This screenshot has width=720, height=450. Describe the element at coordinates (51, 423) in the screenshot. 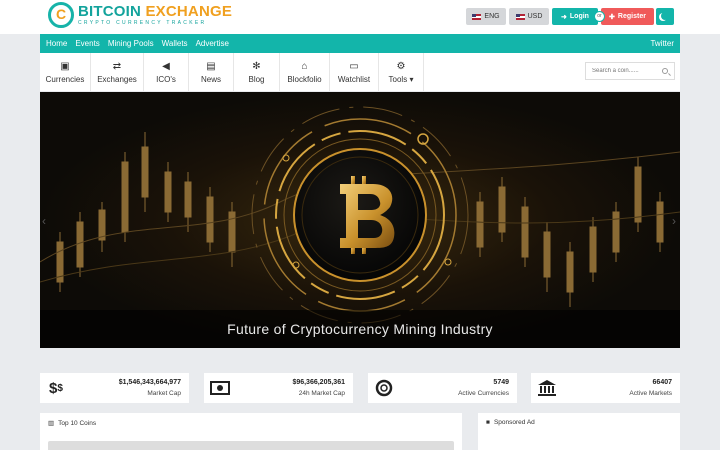

I see `bar-chart-icon: ▥` at that location.